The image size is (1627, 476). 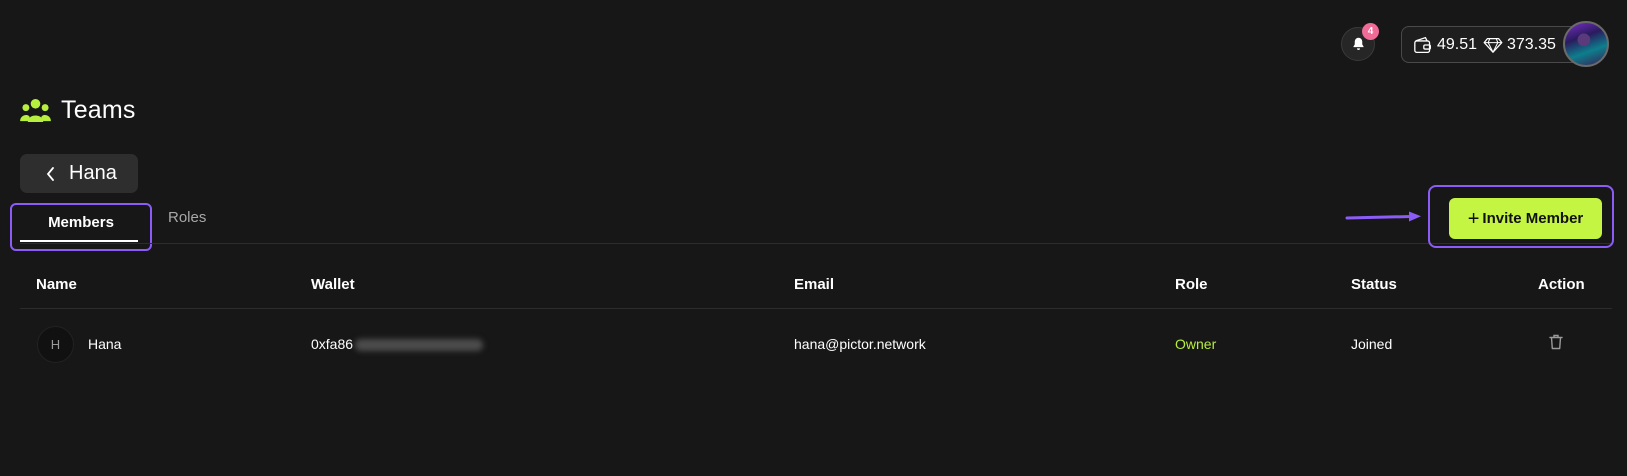 What do you see at coordinates (419, 345) in the screenshot?
I see `wallet-address-redacted` at bounding box center [419, 345].